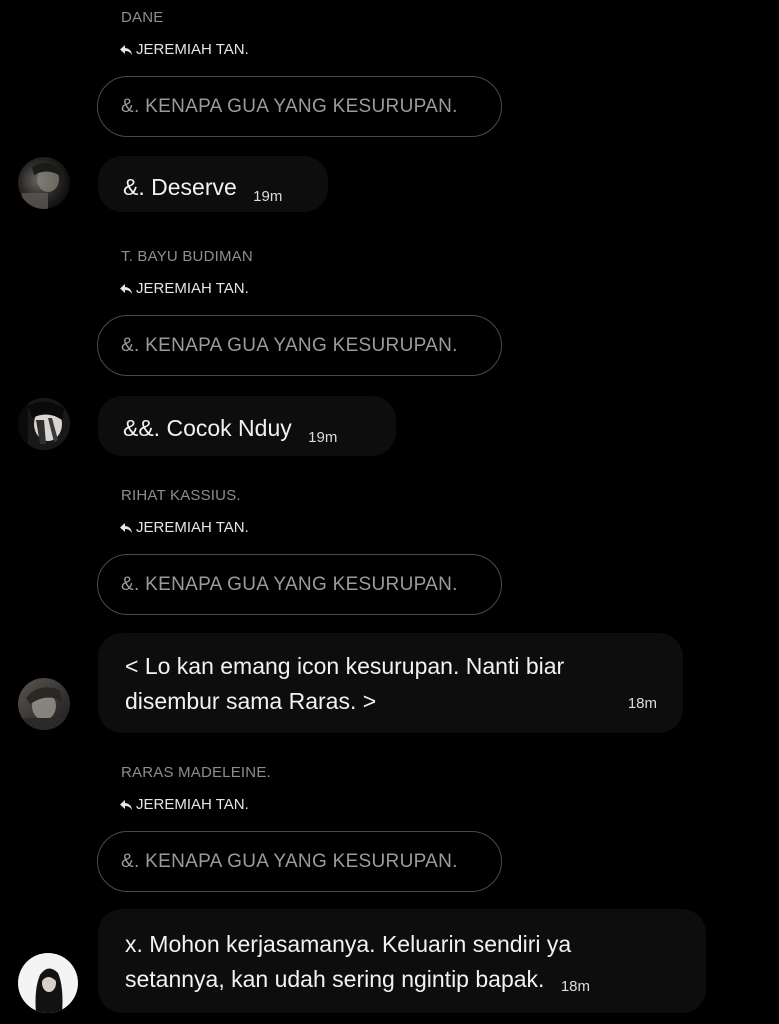 The height and width of the screenshot is (1024, 779). What do you see at coordinates (251, 701) in the screenshot?
I see `message-text-line: disembur sama Raras. >` at bounding box center [251, 701].